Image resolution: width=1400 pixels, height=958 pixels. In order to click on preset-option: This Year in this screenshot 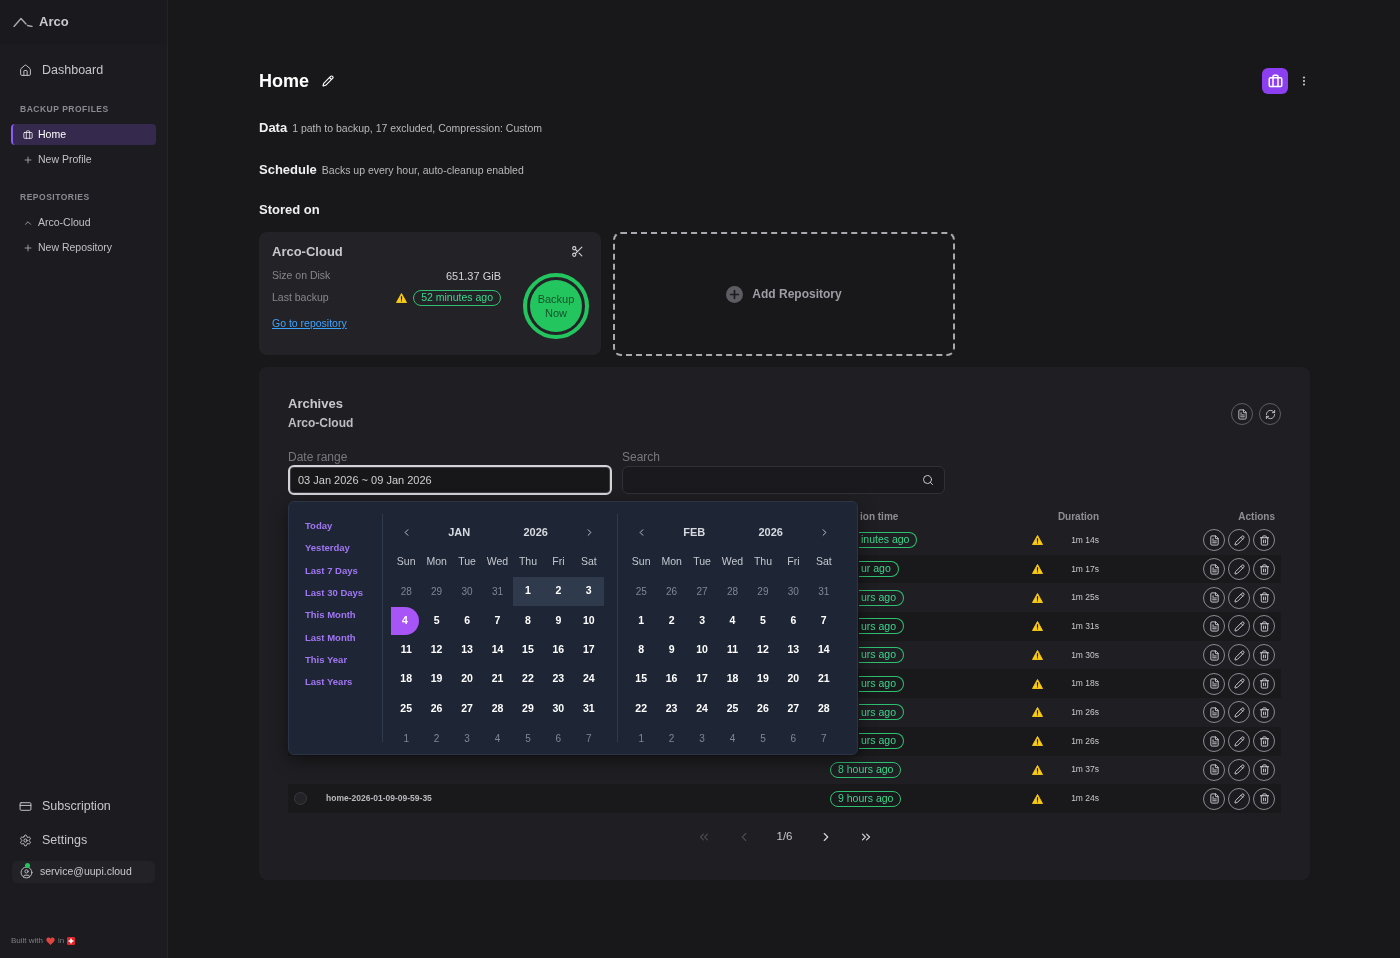, I will do `click(326, 660)`.